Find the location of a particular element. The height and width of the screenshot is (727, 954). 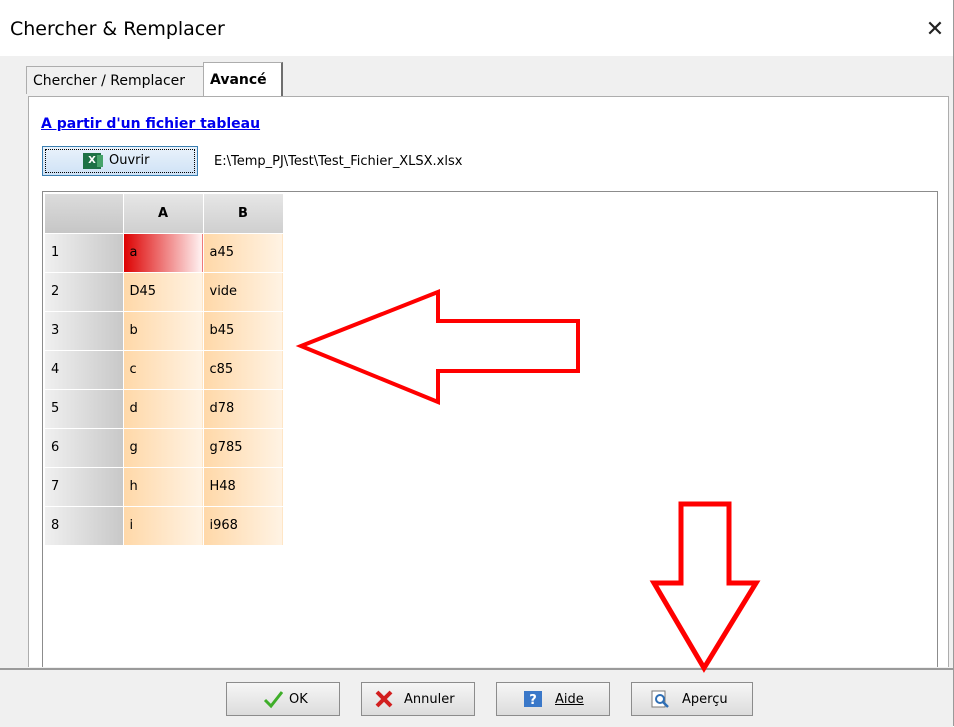

row-header: 6 is located at coordinates (84, 447).